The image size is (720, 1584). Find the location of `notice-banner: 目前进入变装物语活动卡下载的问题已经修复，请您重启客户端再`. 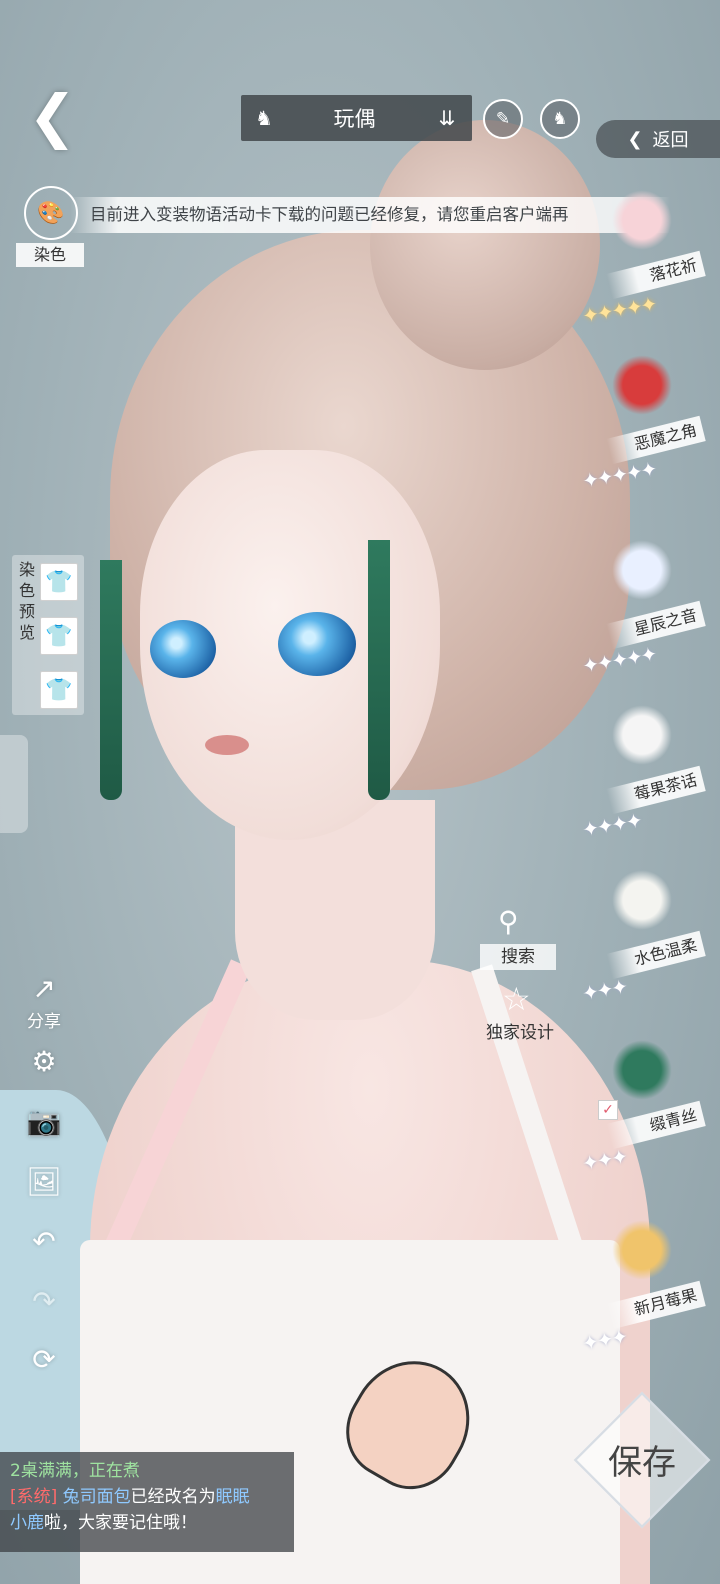

notice-banner: 目前进入变装物语活动卡下载的问题已经修复，请您重启客户端再 is located at coordinates (370, 215).